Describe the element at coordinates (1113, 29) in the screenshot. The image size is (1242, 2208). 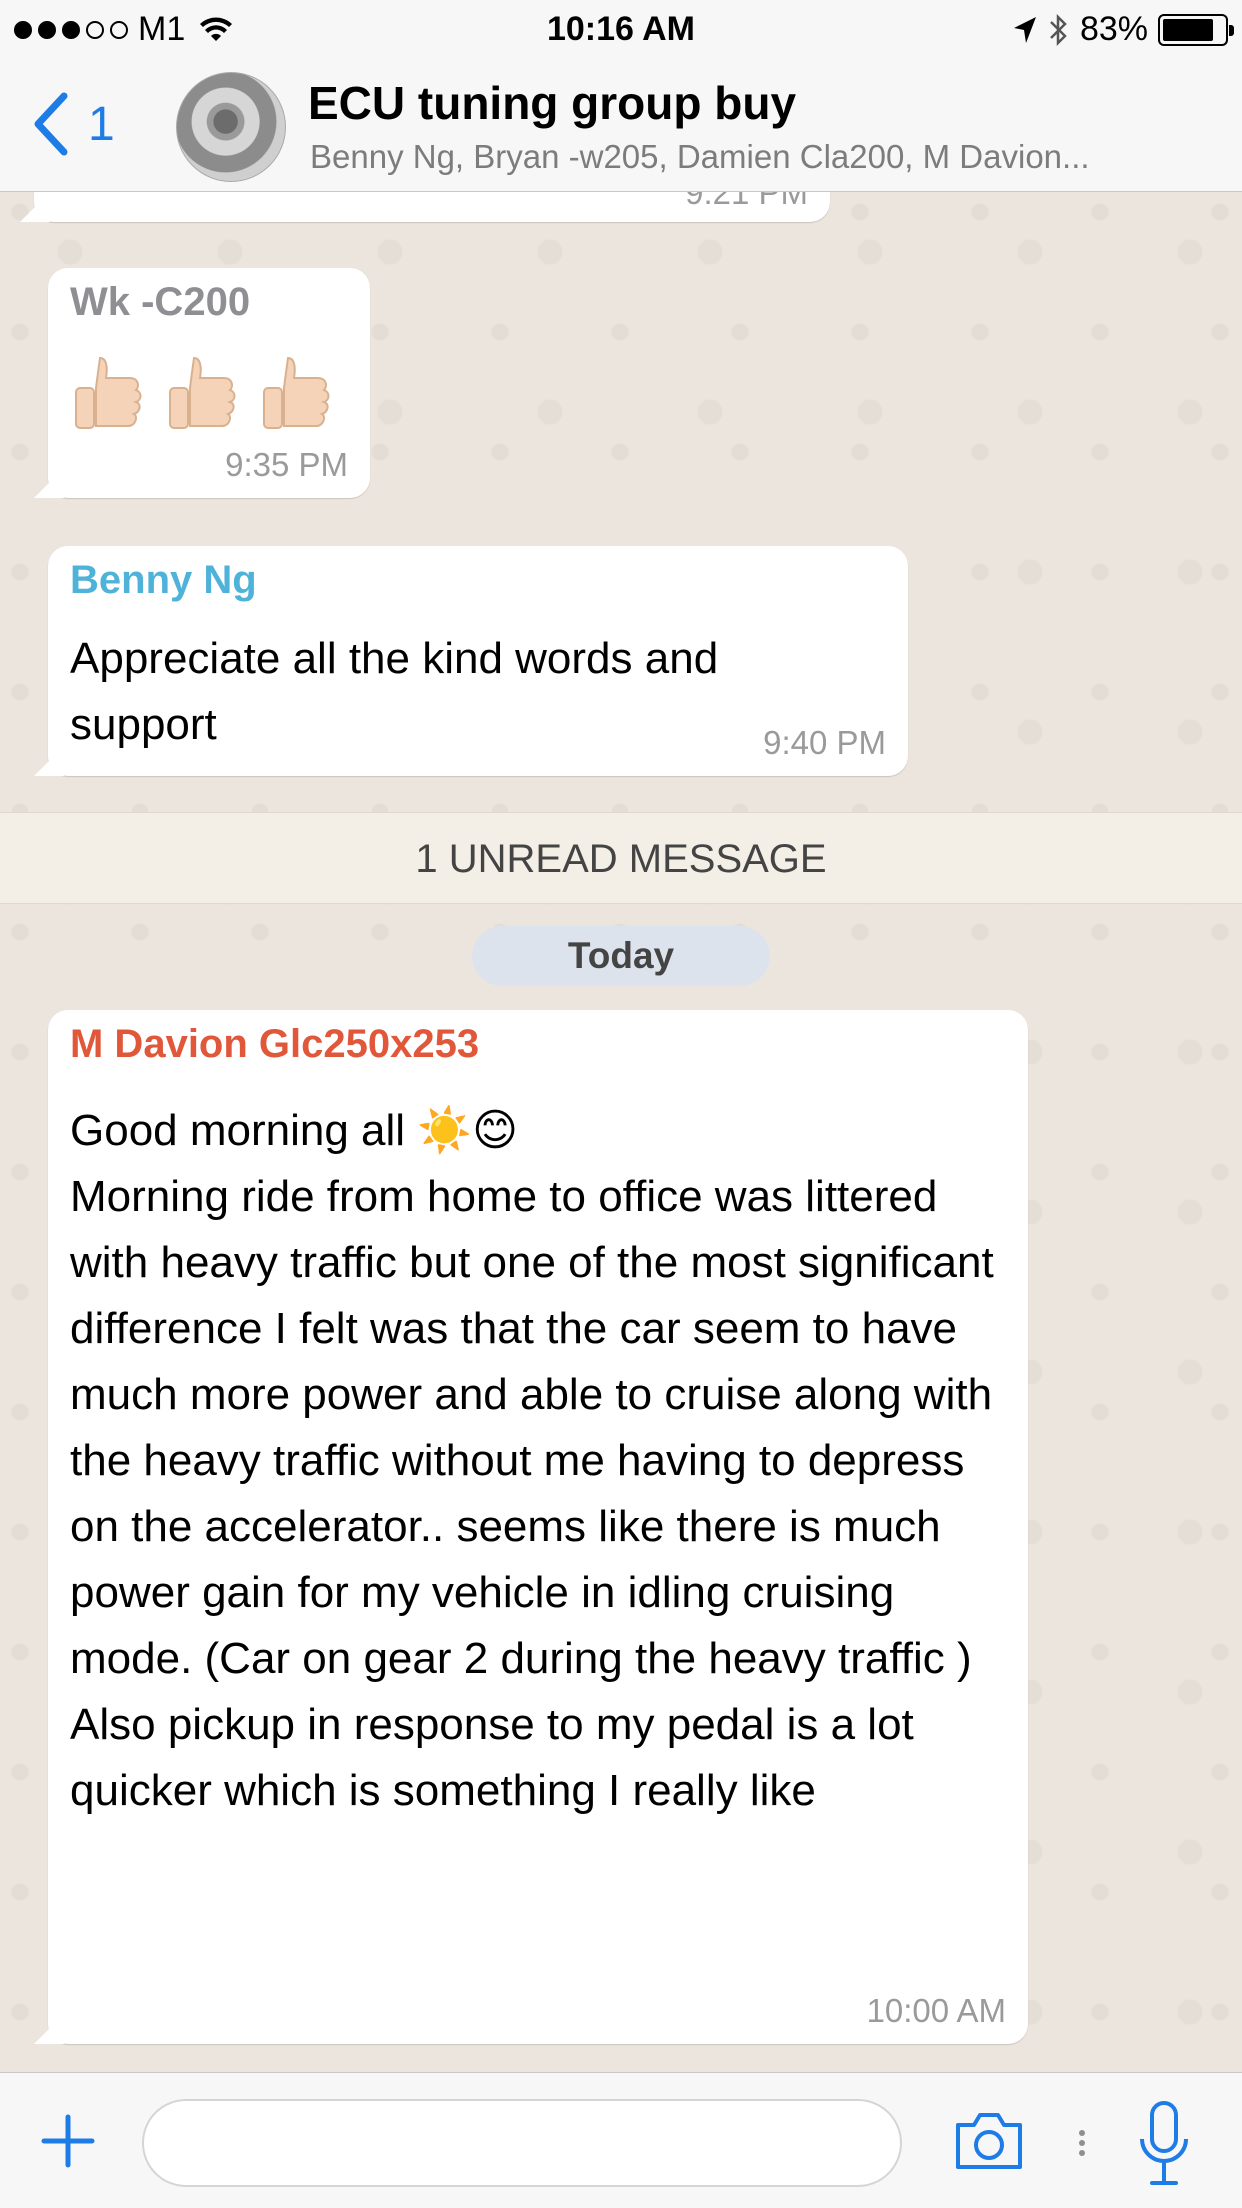
I see `battery-percent: 83%` at that location.